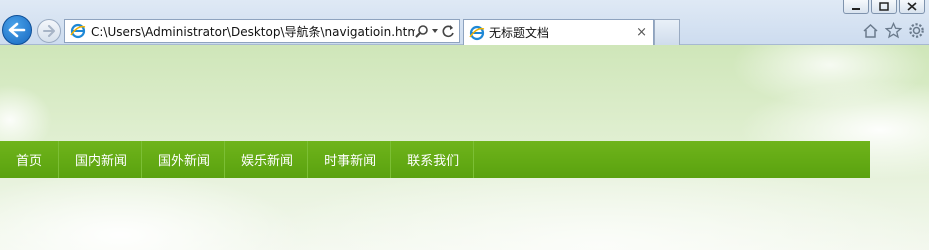 This screenshot has width=929, height=250. I want to click on tab-close-icon: ×, so click(641, 32).